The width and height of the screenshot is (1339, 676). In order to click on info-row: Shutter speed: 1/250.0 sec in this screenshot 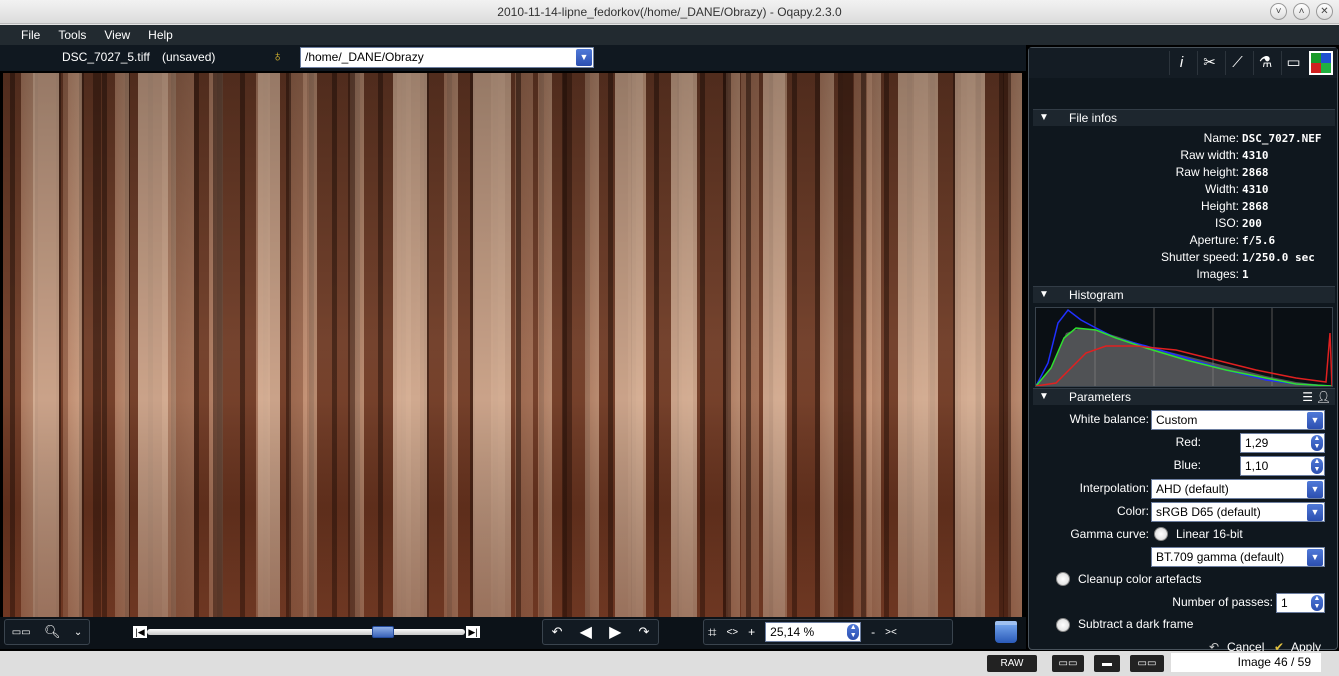, I will do `click(1183, 257)`.